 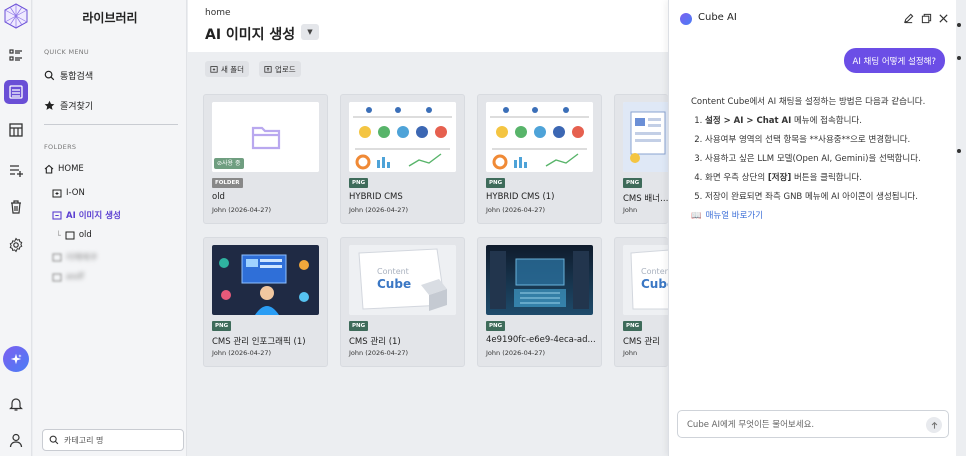 What do you see at coordinates (826, 121) in the screenshot?
I see `ai-step: 설정 > AI > Chat AI 메뉴에 접속합니다.` at bounding box center [826, 121].